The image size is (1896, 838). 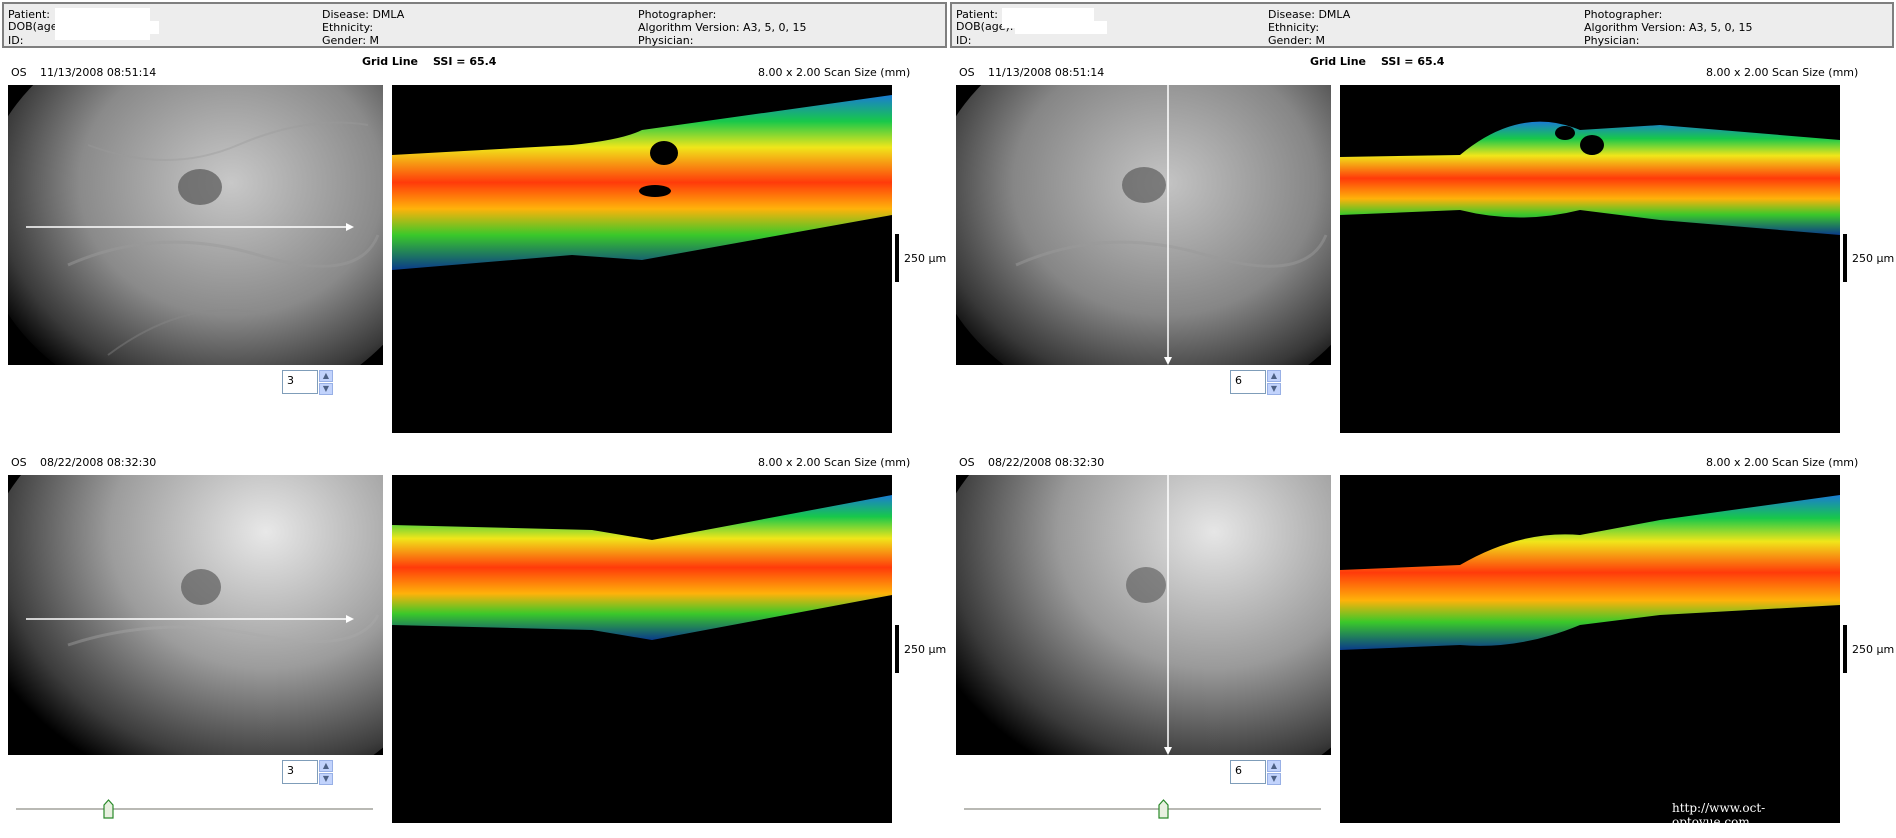 I want to click on watermark-url: http://www.oct-optovue.com, so click(x=1719, y=812).